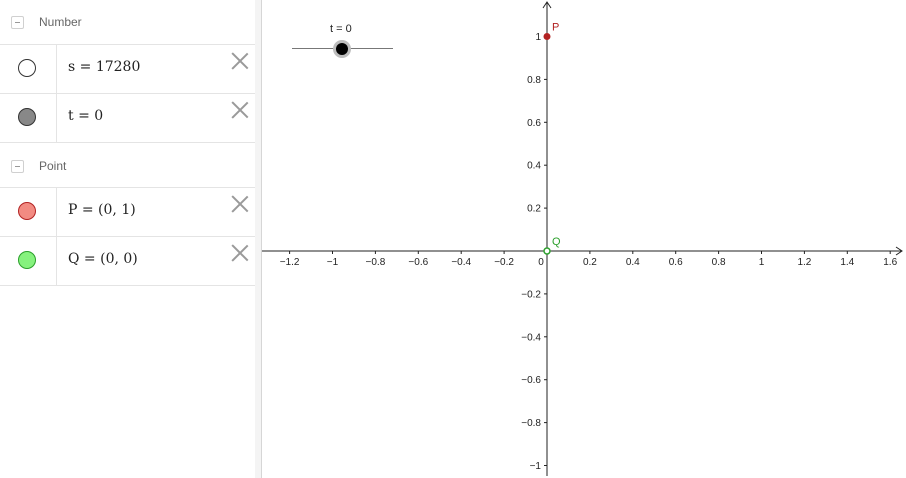  I want to click on x-tick-label: −0.8, so click(376, 262).